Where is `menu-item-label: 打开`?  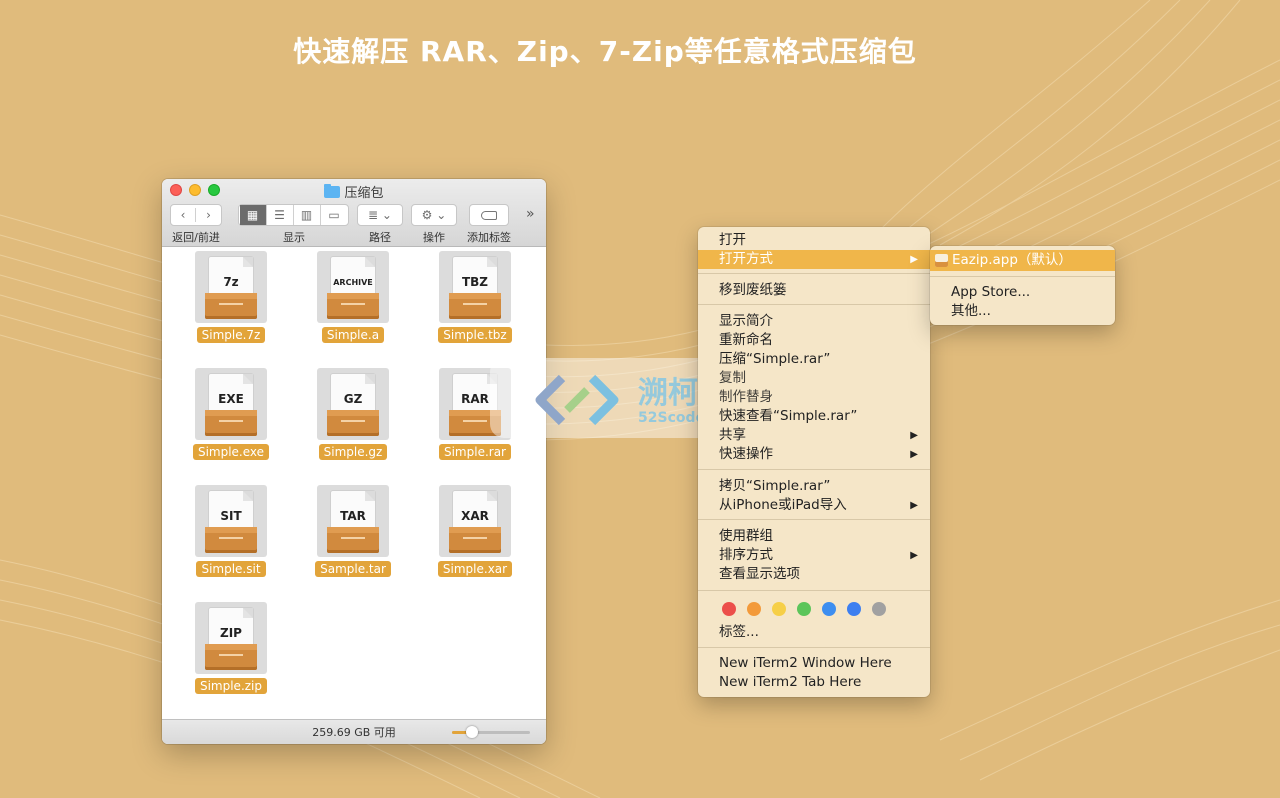 menu-item-label: 打开 is located at coordinates (732, 240).